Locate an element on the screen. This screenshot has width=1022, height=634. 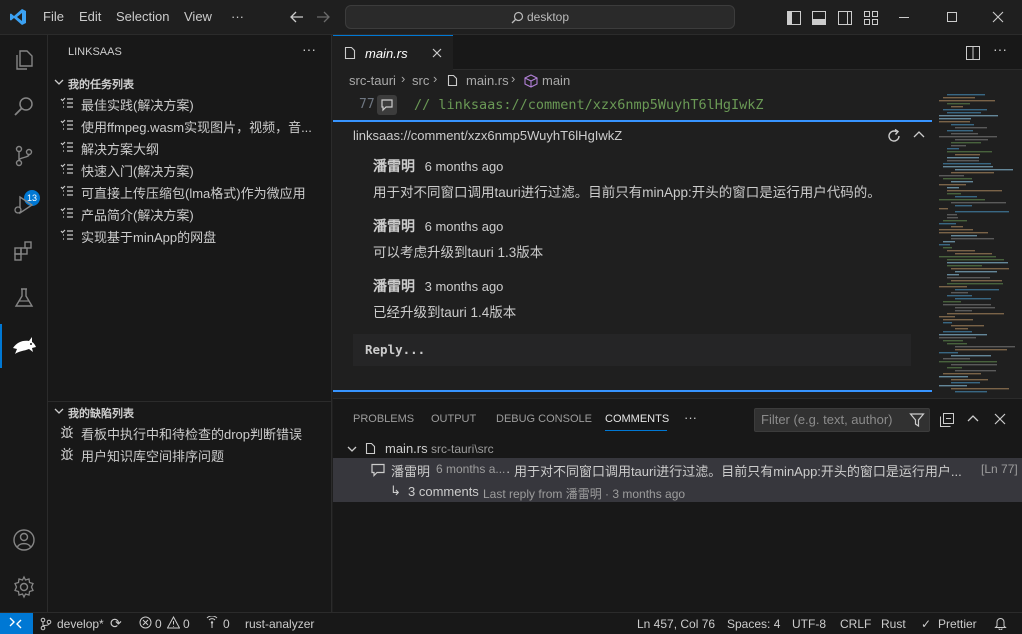
section-tasks-header: 我的任务列表 is located at coordinates (190, 83).